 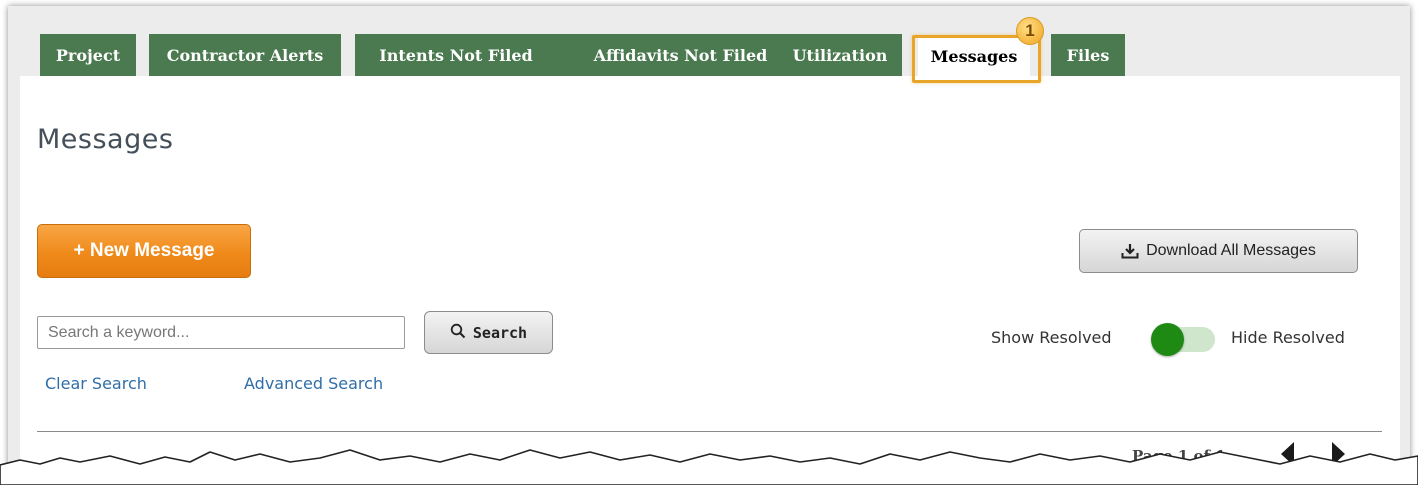 I want to click on torn-edge, so click(x=709, y=467).